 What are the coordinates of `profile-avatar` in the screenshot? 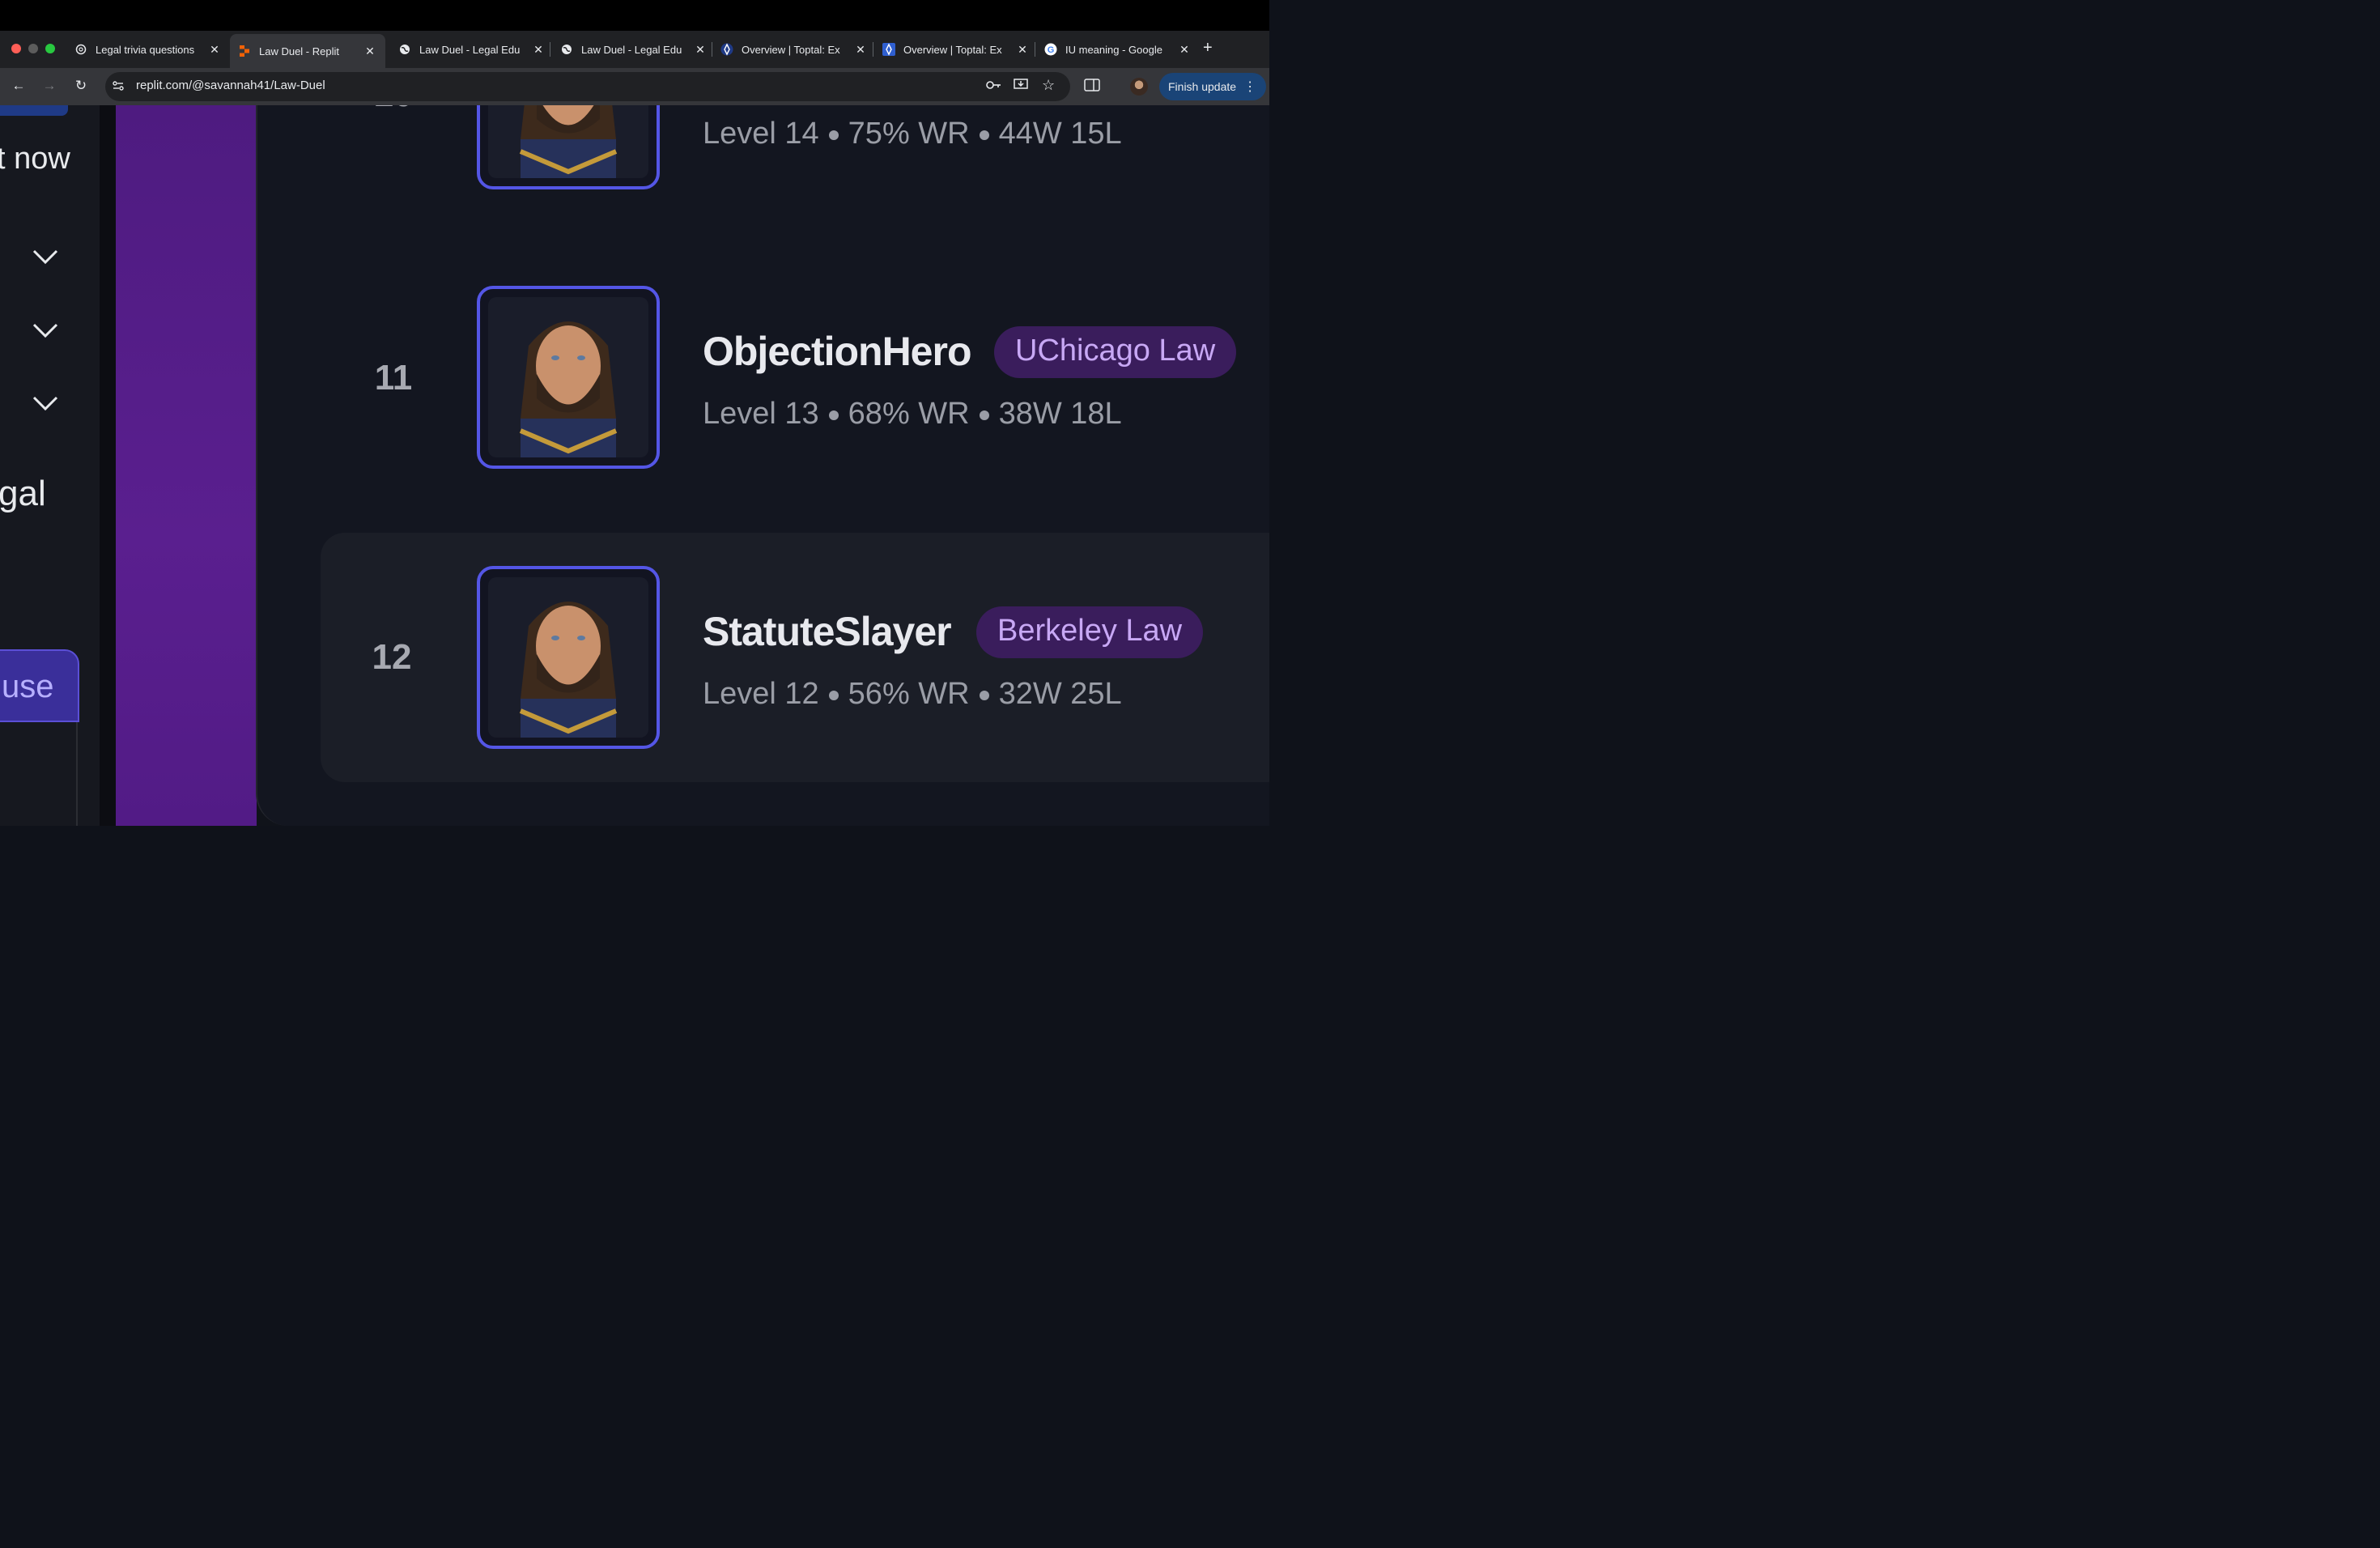 It's located at (1139, 87).